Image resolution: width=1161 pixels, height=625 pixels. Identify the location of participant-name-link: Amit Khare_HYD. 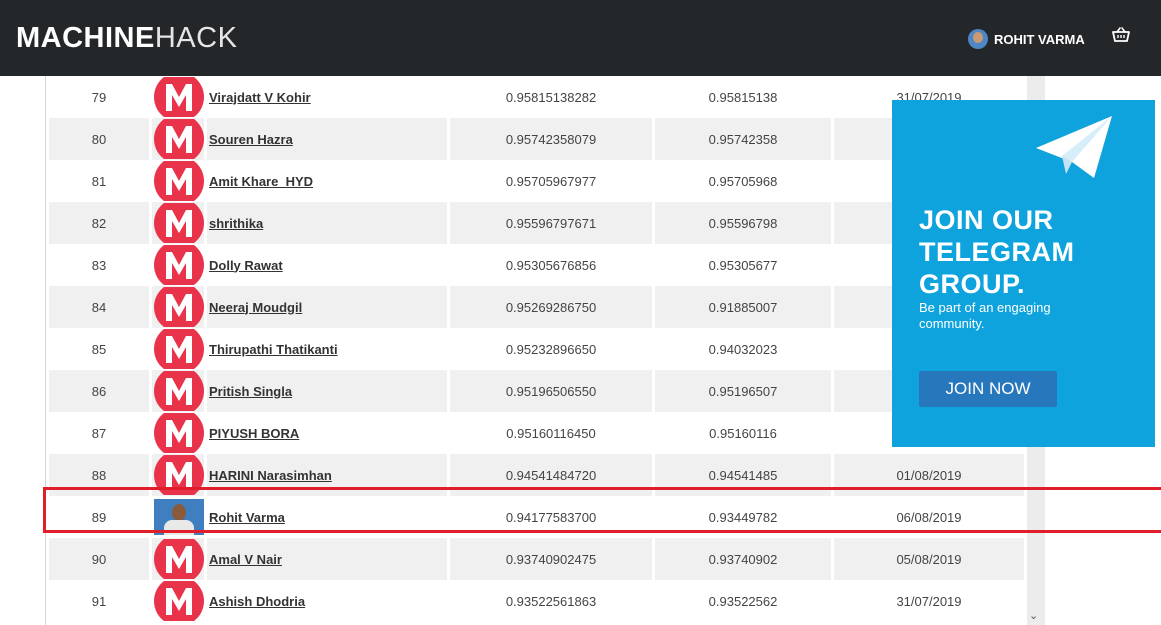
(261, 181).